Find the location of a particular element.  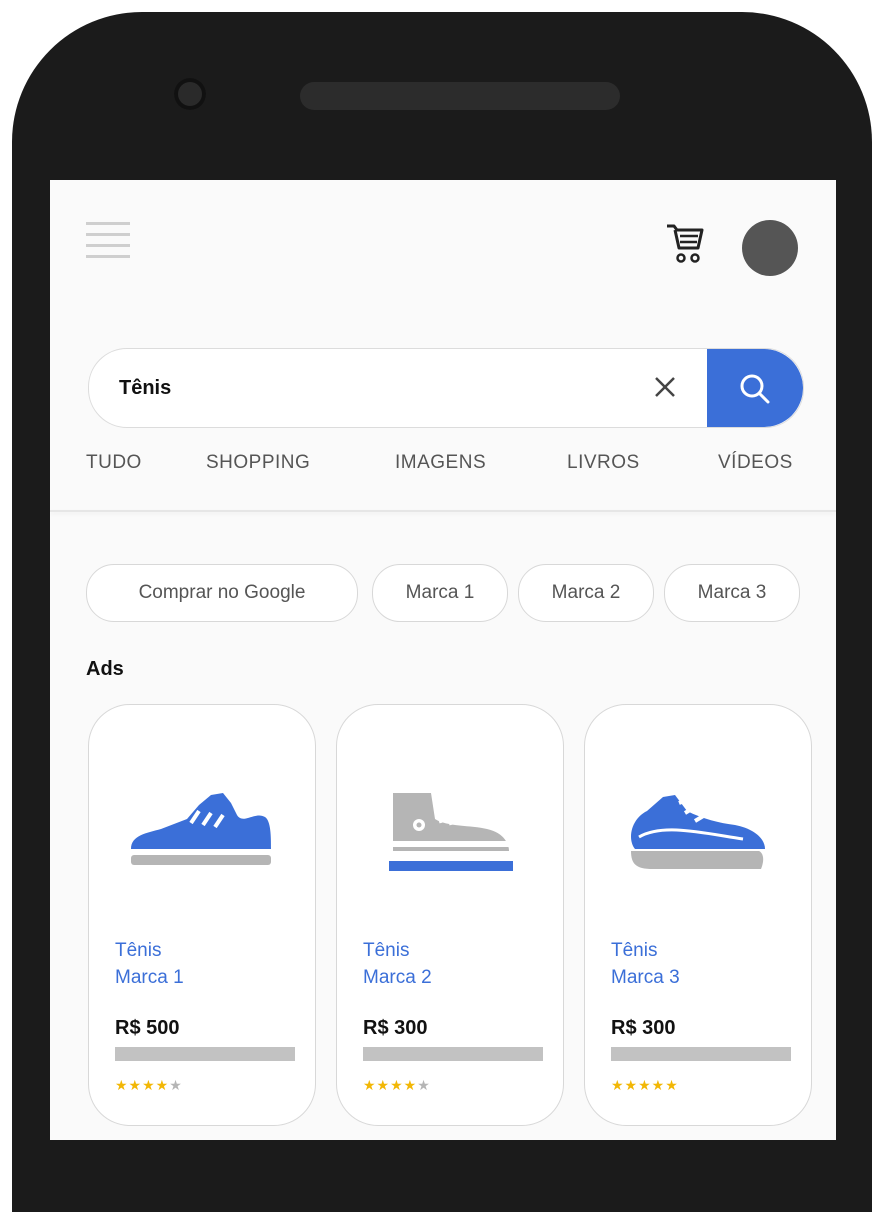

product-card: Tênis Marca 1 R$ 500 ★★★★★ is located at coordinates (202, 915).